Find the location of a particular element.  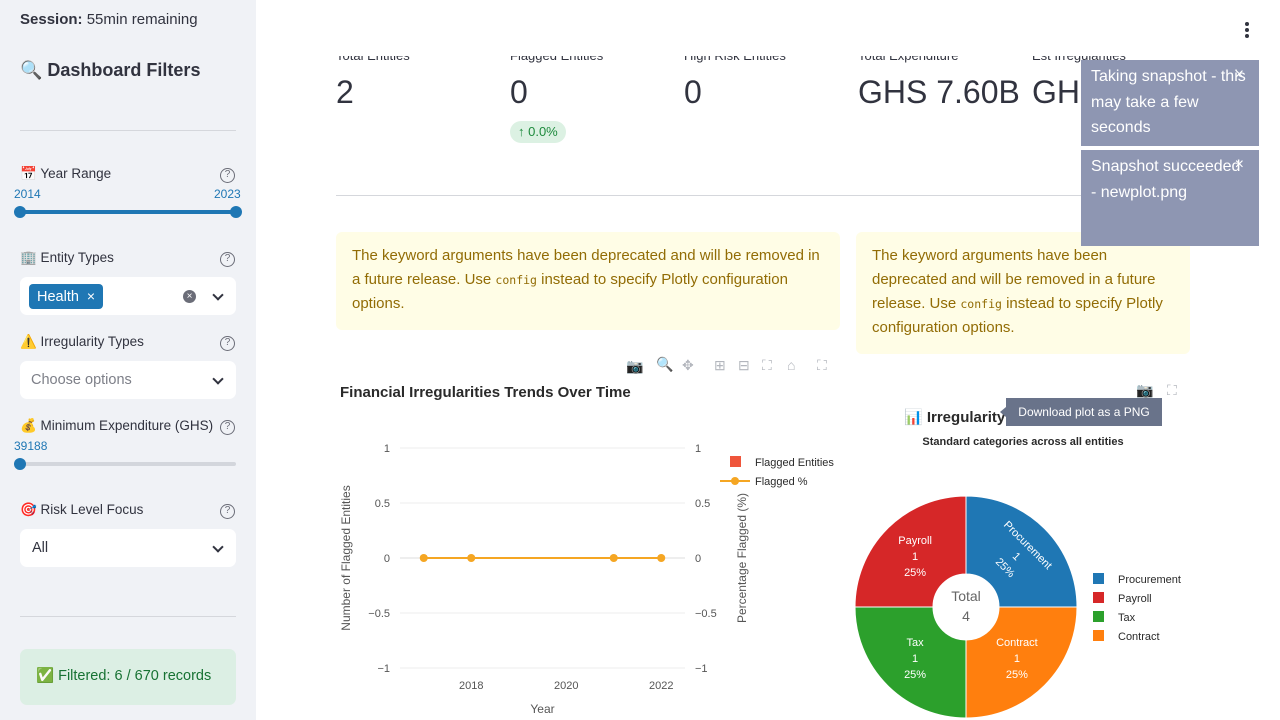

kebab-menu-icon is located at coordinates (1247, 31).